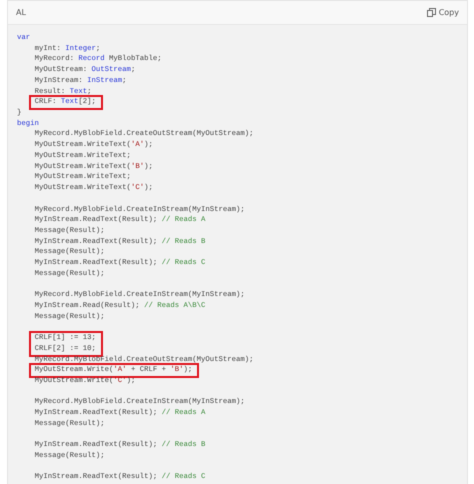  I want to click on language-label: AL, so click(21, 12).